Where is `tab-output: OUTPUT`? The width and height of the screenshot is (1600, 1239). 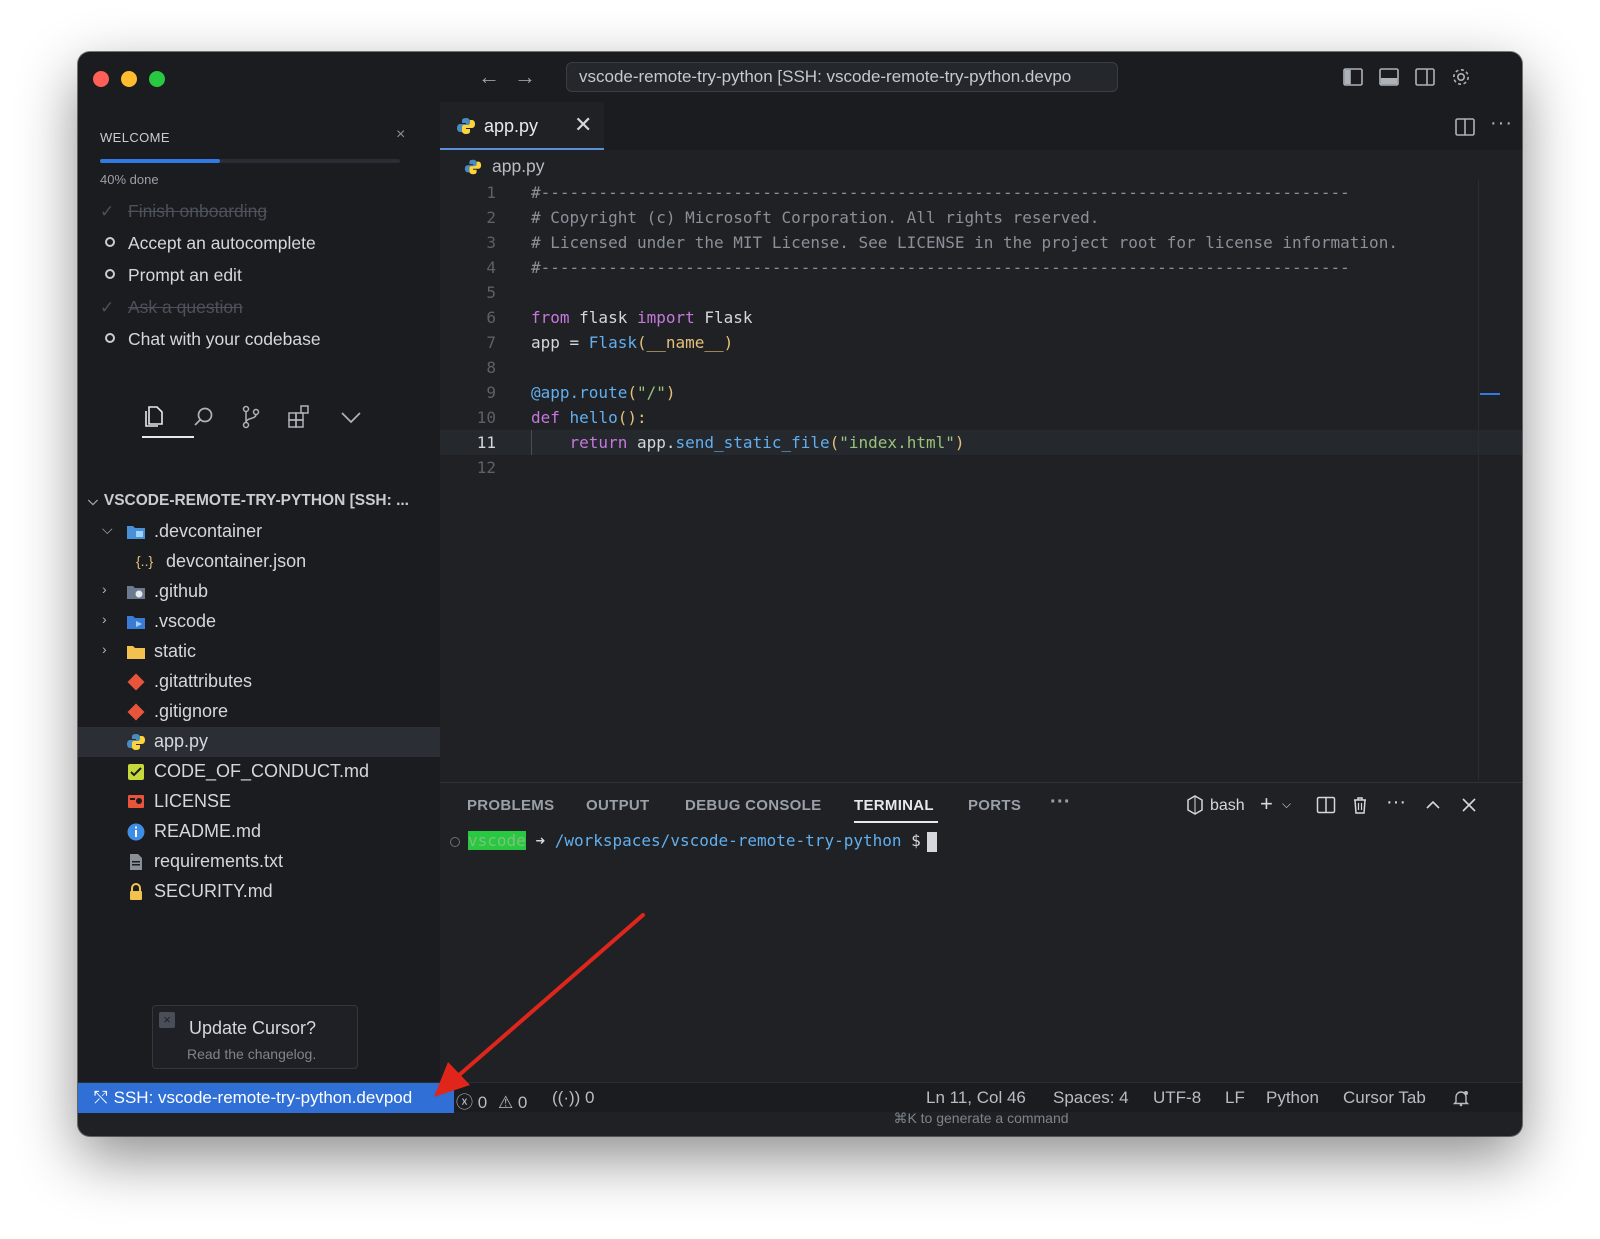 tab-output: OUTPUT is located at coordinates (617, 805).